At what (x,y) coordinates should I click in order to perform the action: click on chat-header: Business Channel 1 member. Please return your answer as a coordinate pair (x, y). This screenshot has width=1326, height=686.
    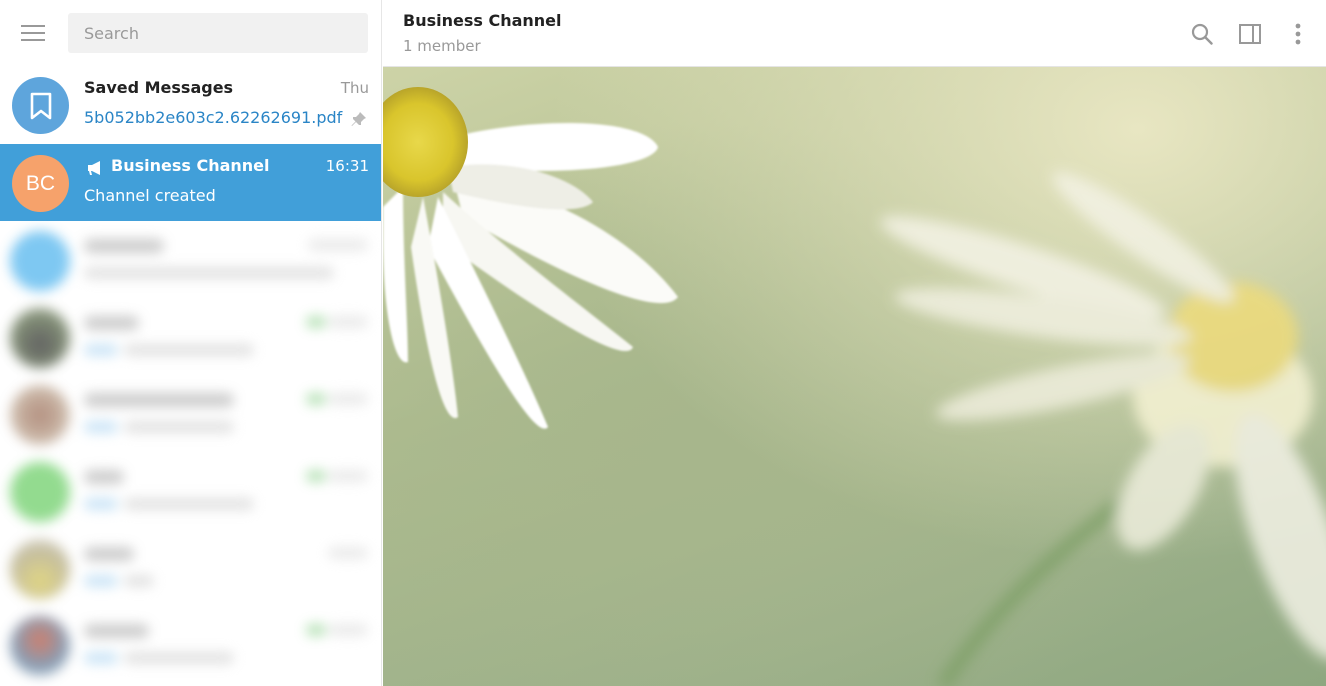
    Looking at the image, I should click on (854, 33).